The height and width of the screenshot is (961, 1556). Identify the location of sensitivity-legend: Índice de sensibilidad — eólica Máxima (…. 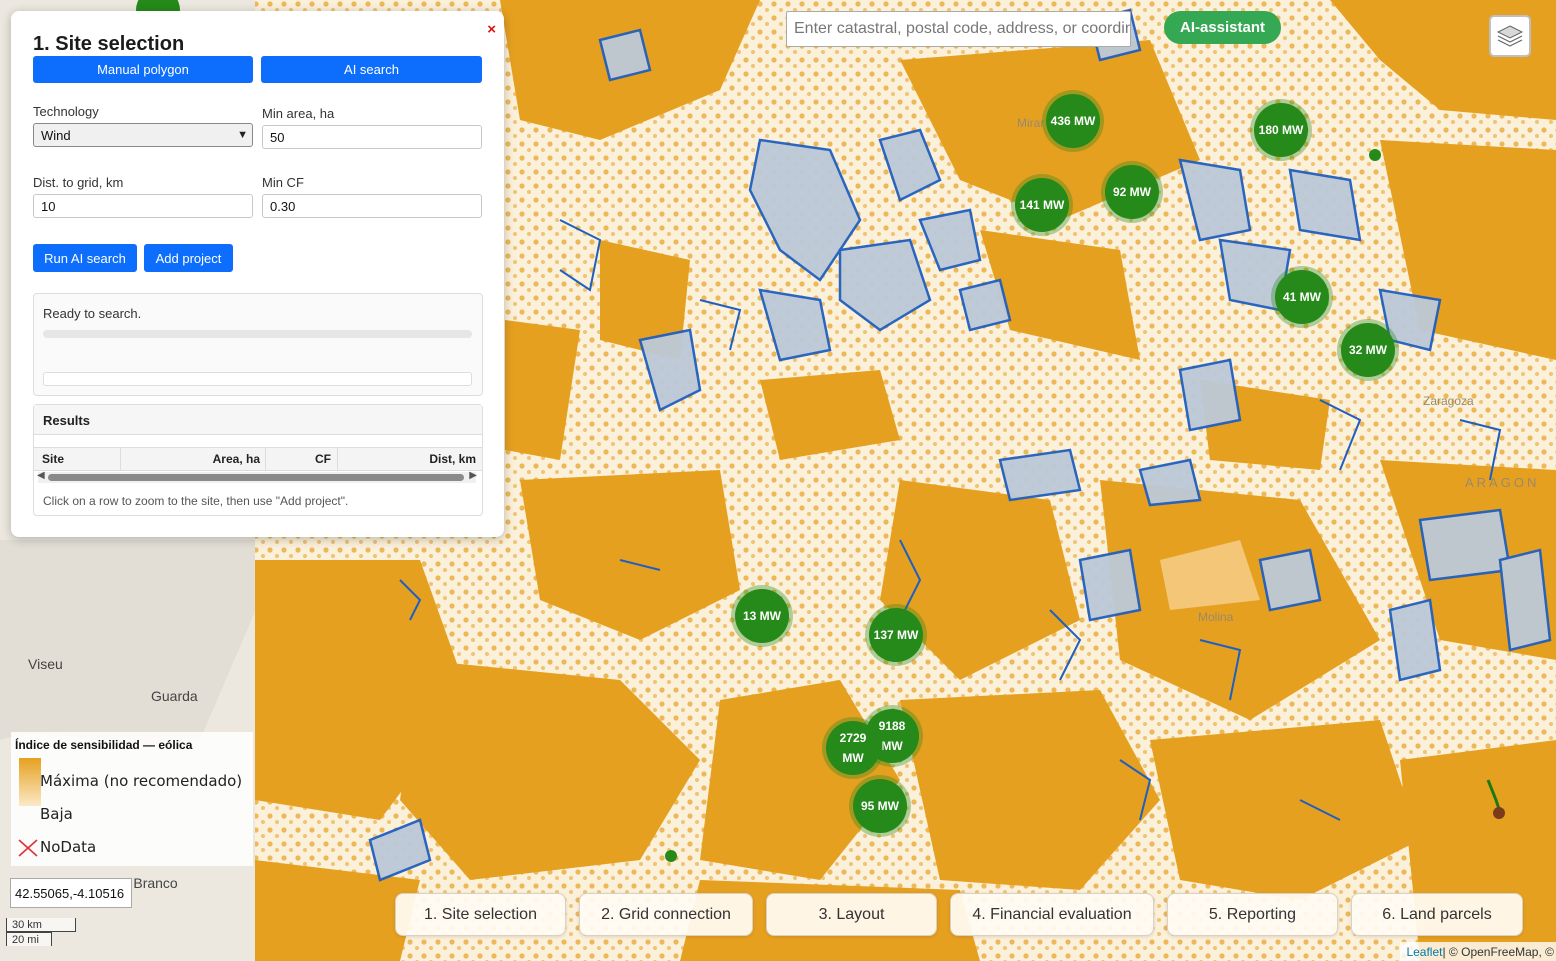
(132, 799).